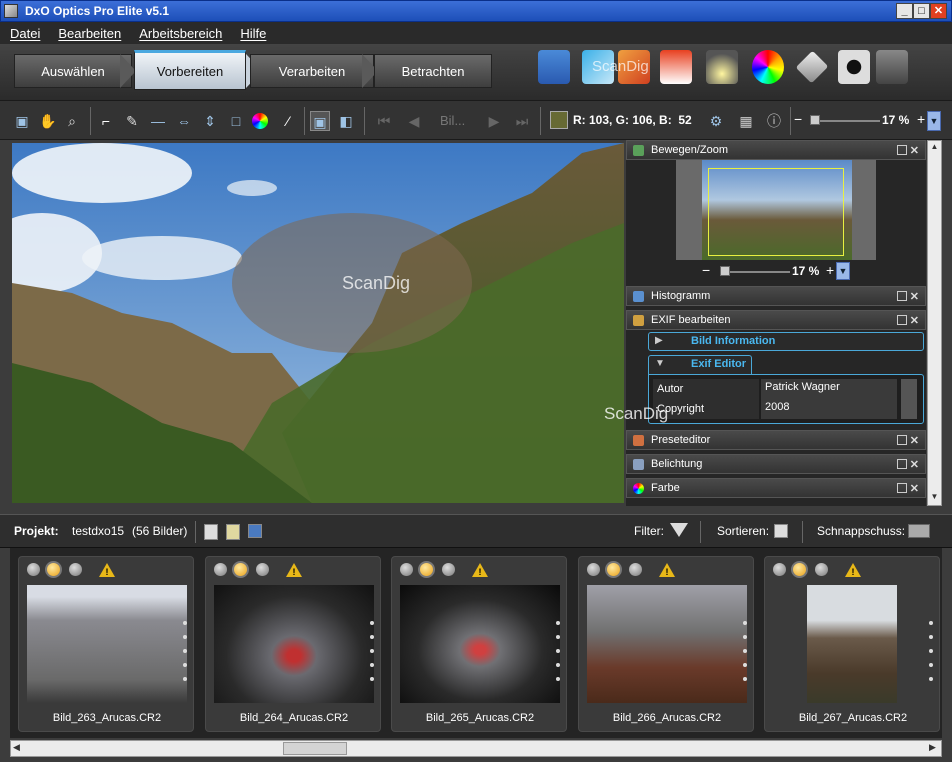  I want to click on scroll-up-icon: ▲, so click(934, 148).